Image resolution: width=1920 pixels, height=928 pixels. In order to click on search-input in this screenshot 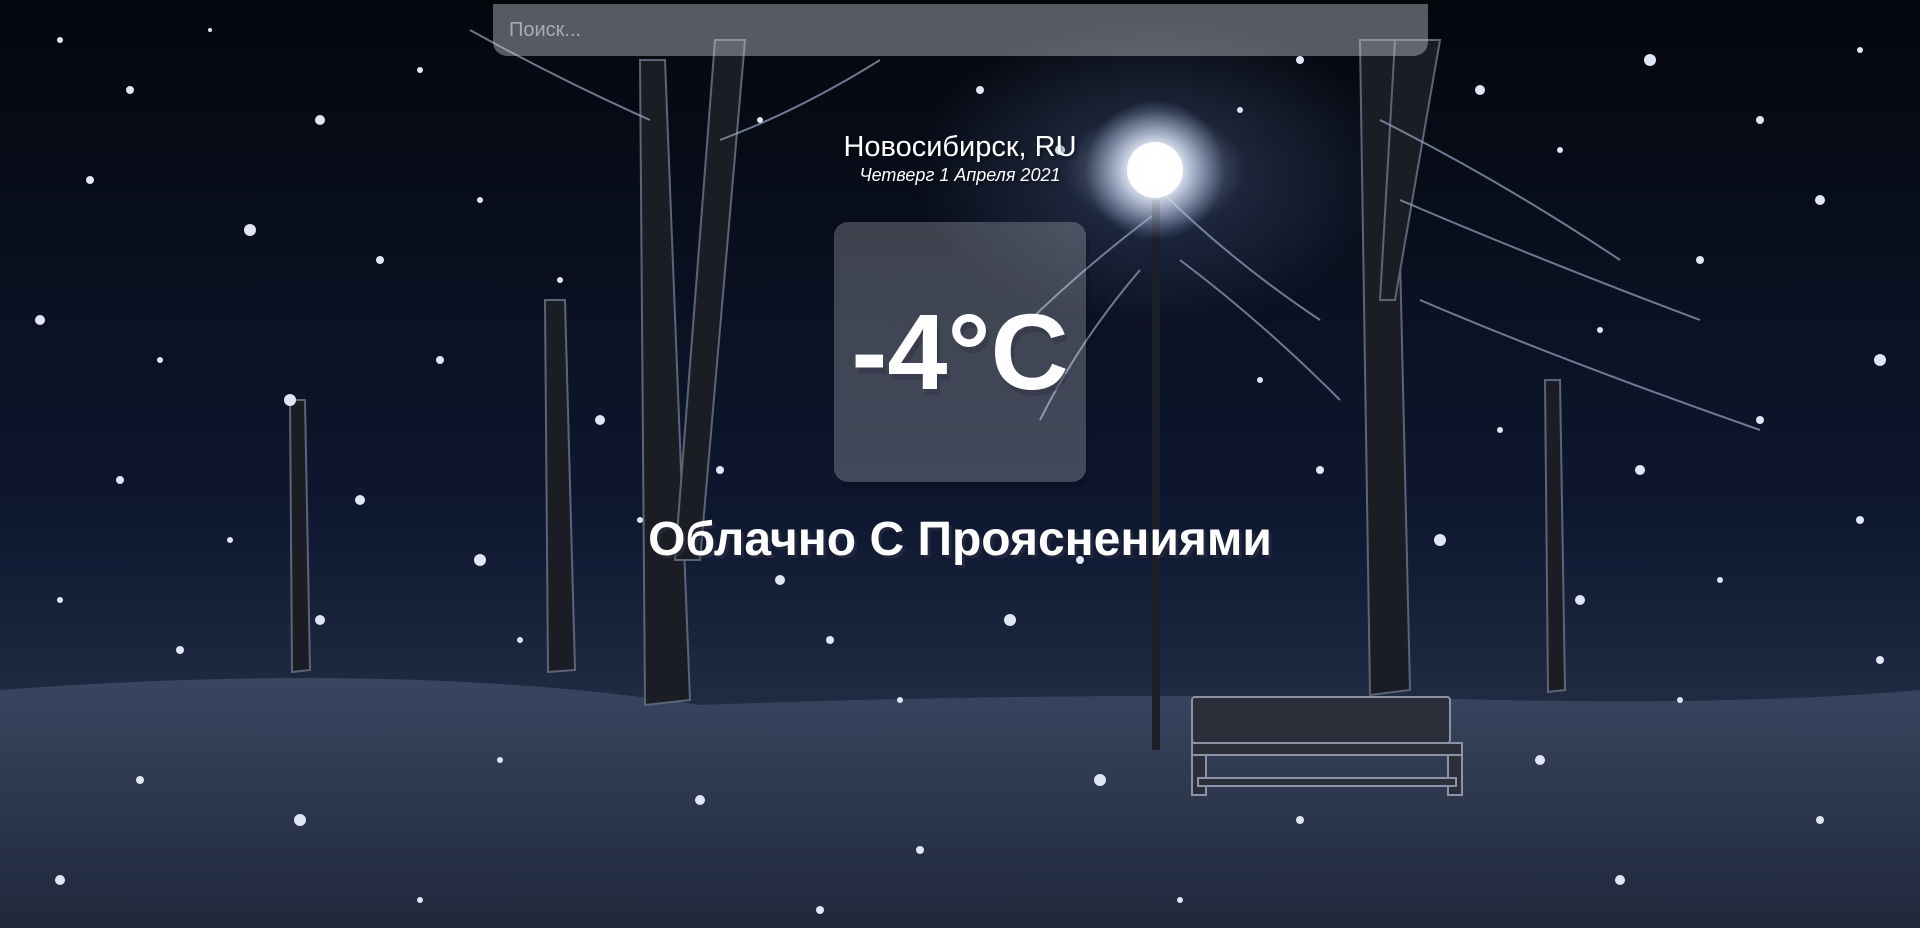, I will do `click(960, 30)`.